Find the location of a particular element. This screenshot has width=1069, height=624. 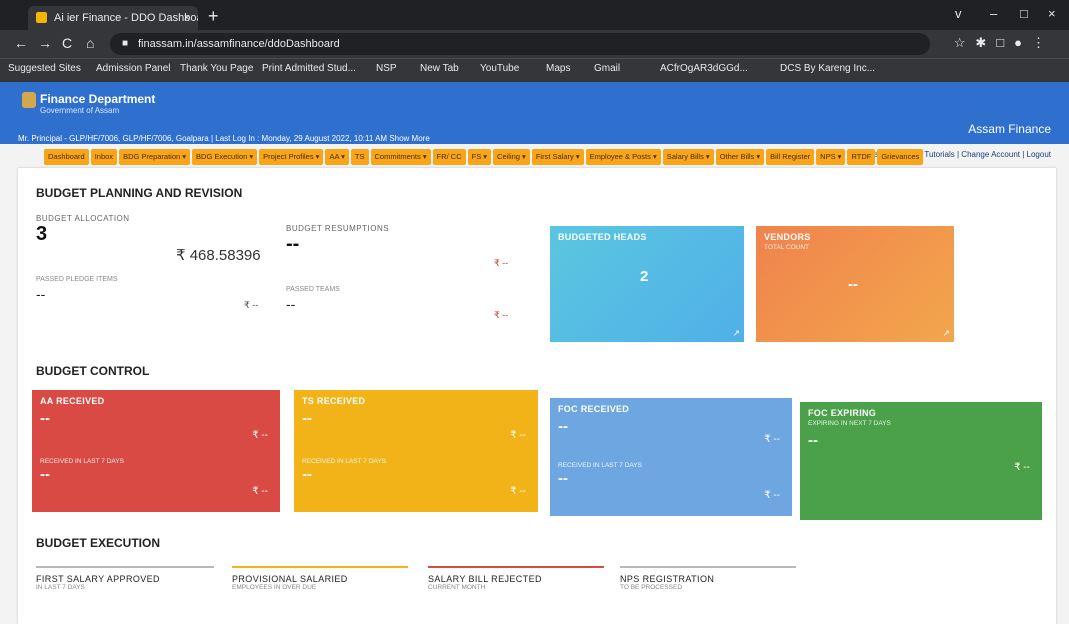

menu-employee-posts: Employee & Posts ▾ is located at coordinates (623, 157).